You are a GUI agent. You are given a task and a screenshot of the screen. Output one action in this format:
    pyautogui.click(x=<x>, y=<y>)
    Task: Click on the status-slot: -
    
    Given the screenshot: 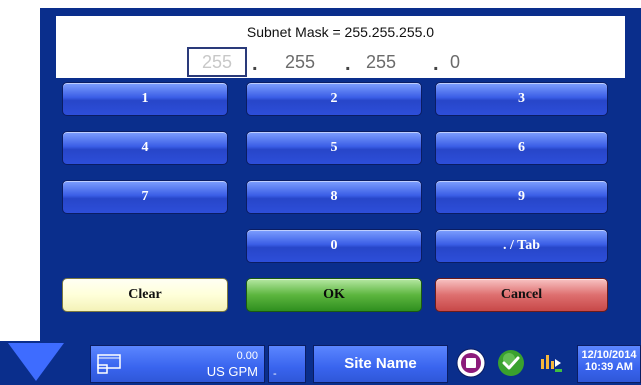 What is the action you would take?
    pyautogui.click(x=287, y=364)
    